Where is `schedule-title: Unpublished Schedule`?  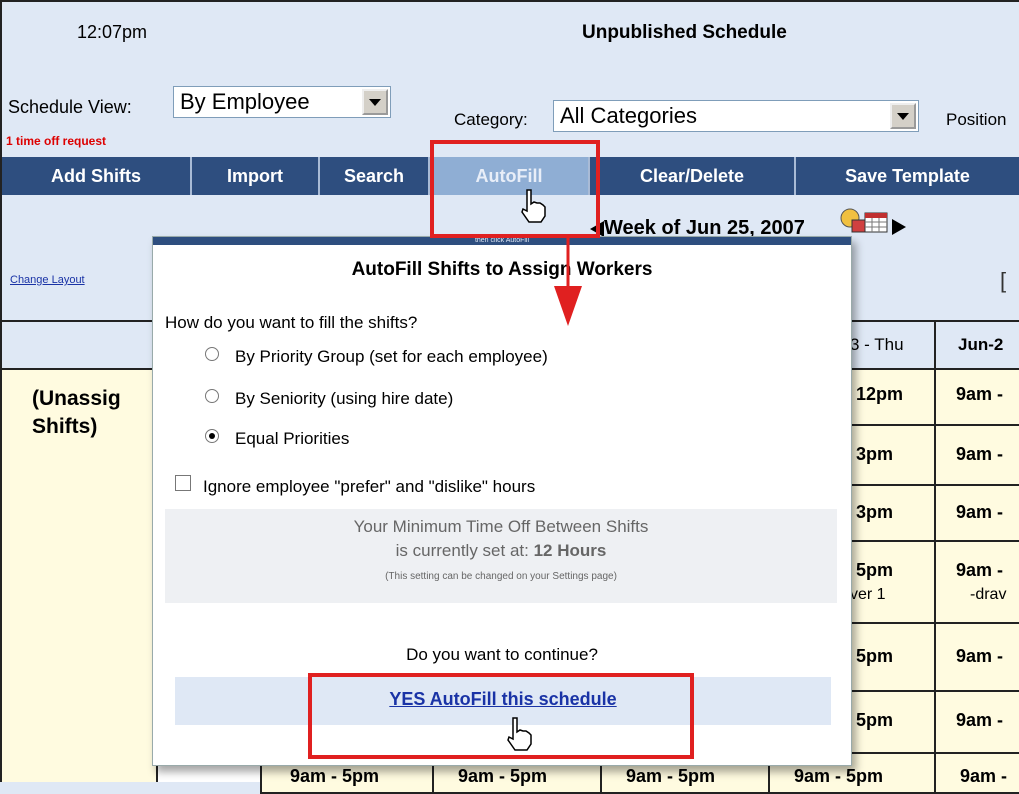 schedule-title: Unpublished Schedule is located at coordinates (684, 32).